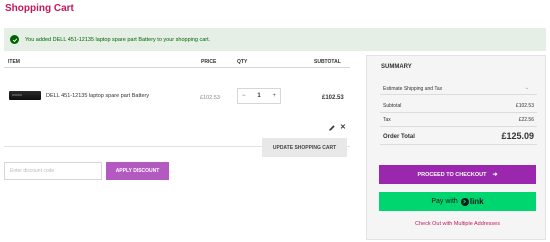 This screenshot has height=242, width=550. What do you see at coordinates (97, 96) in the screenshot?
I see `product-name: DELL 451-12135 laptop spare part Battery` at bounding box center [97, 96].